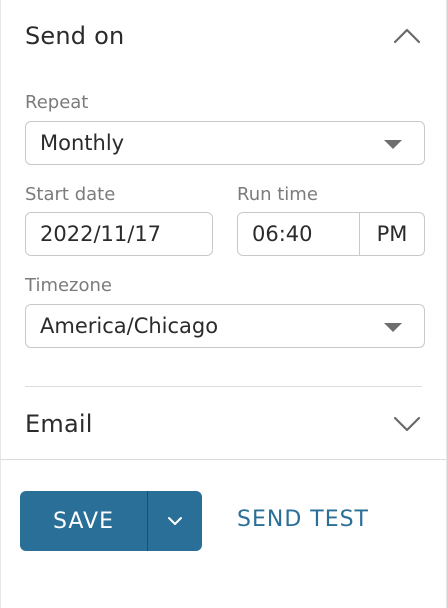  I want to click on repeat-label: Repeat, so click(57, 102).